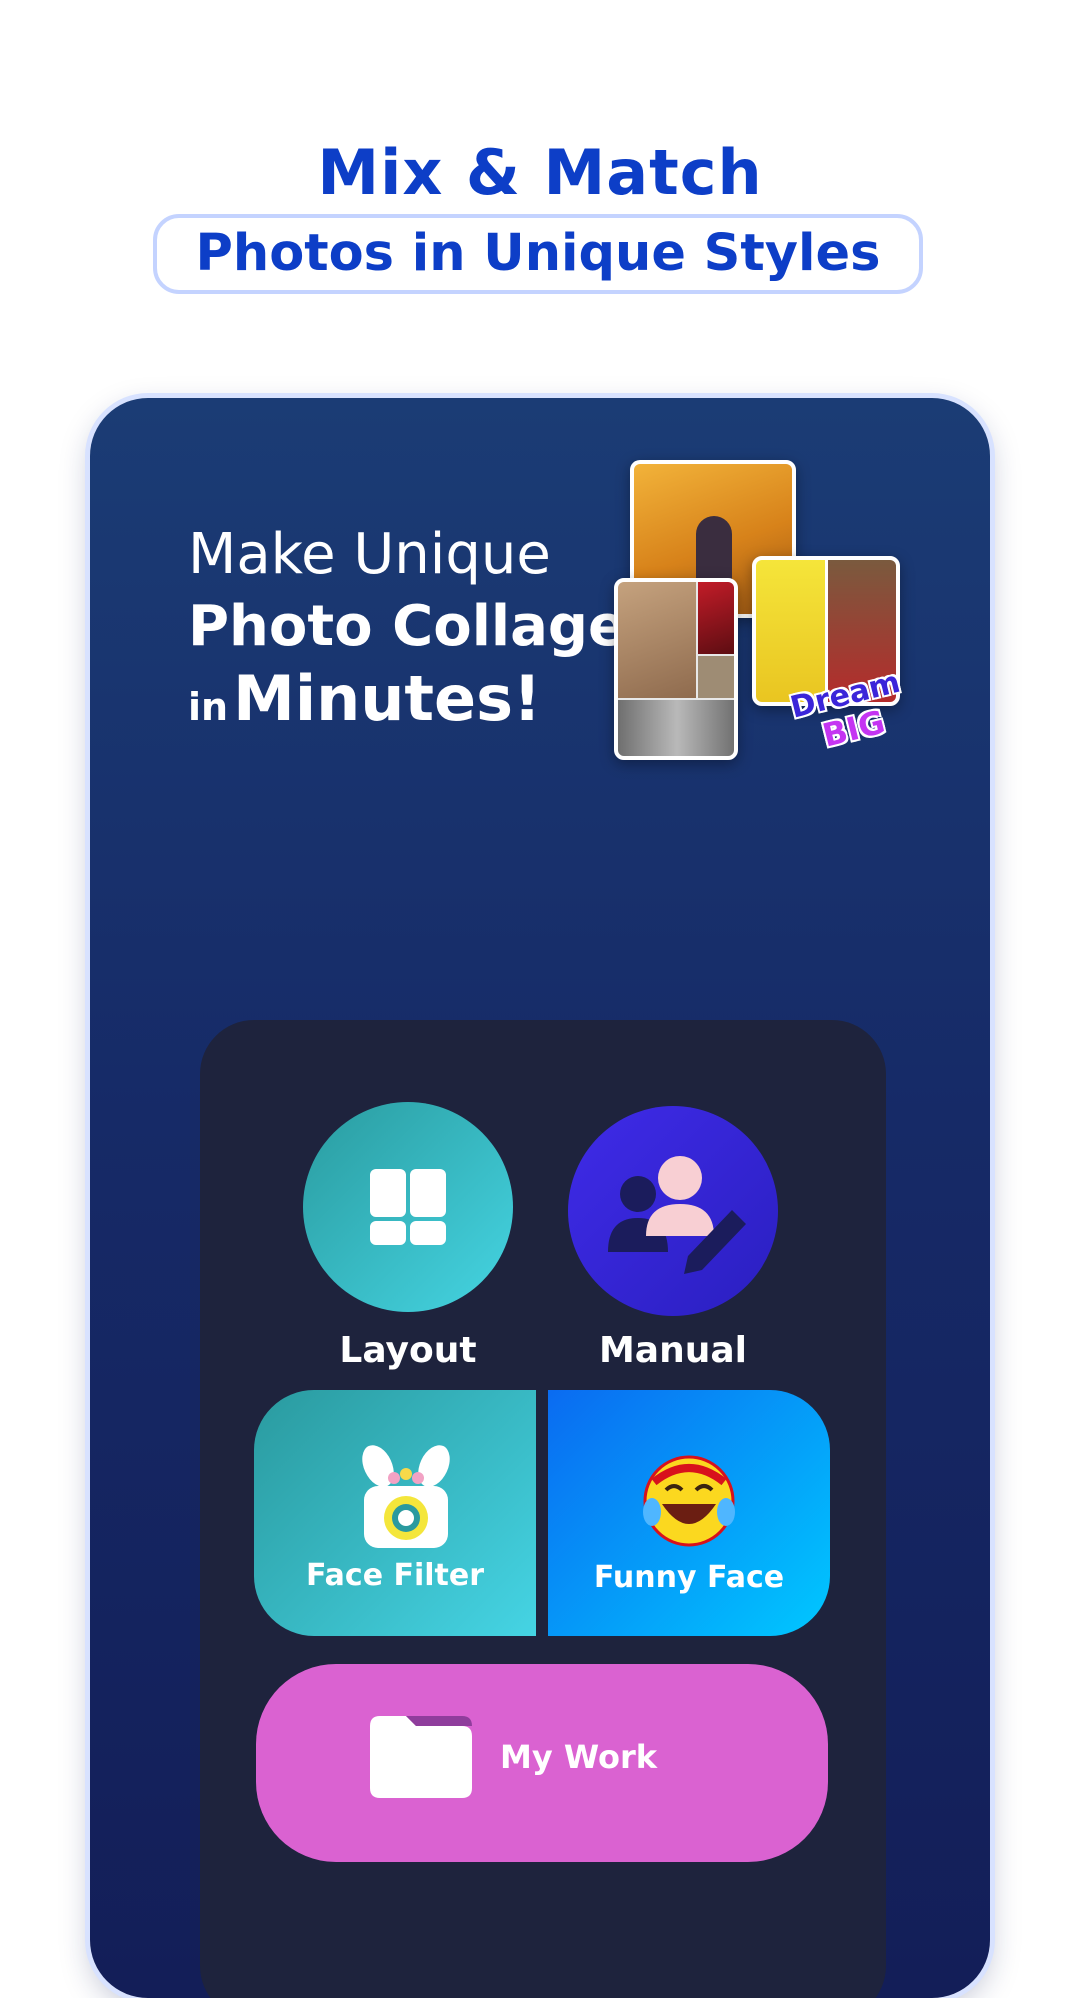 The width and height of the screenshot is (1080, 1998). I want to click on face-filter-button: Face Filter, so click(395, 1513).